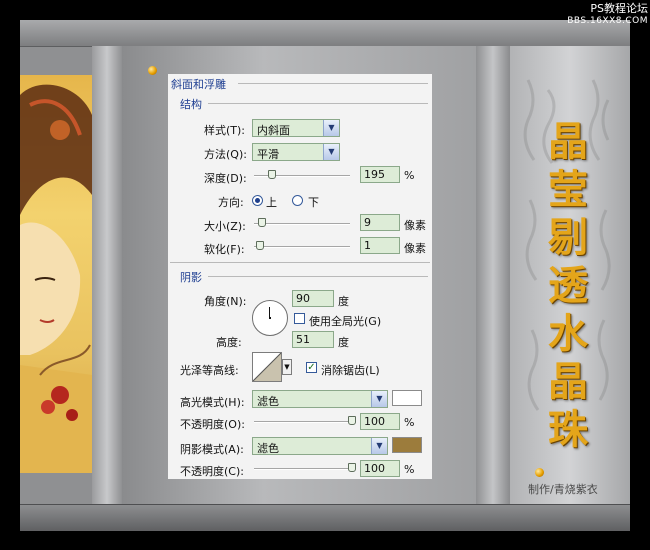 Image resolution: width=650 pixels, height=550 pixels. I want to click on title-vertical: 晶 莹 剔 透 水 晶 珠, so click(568, 286).